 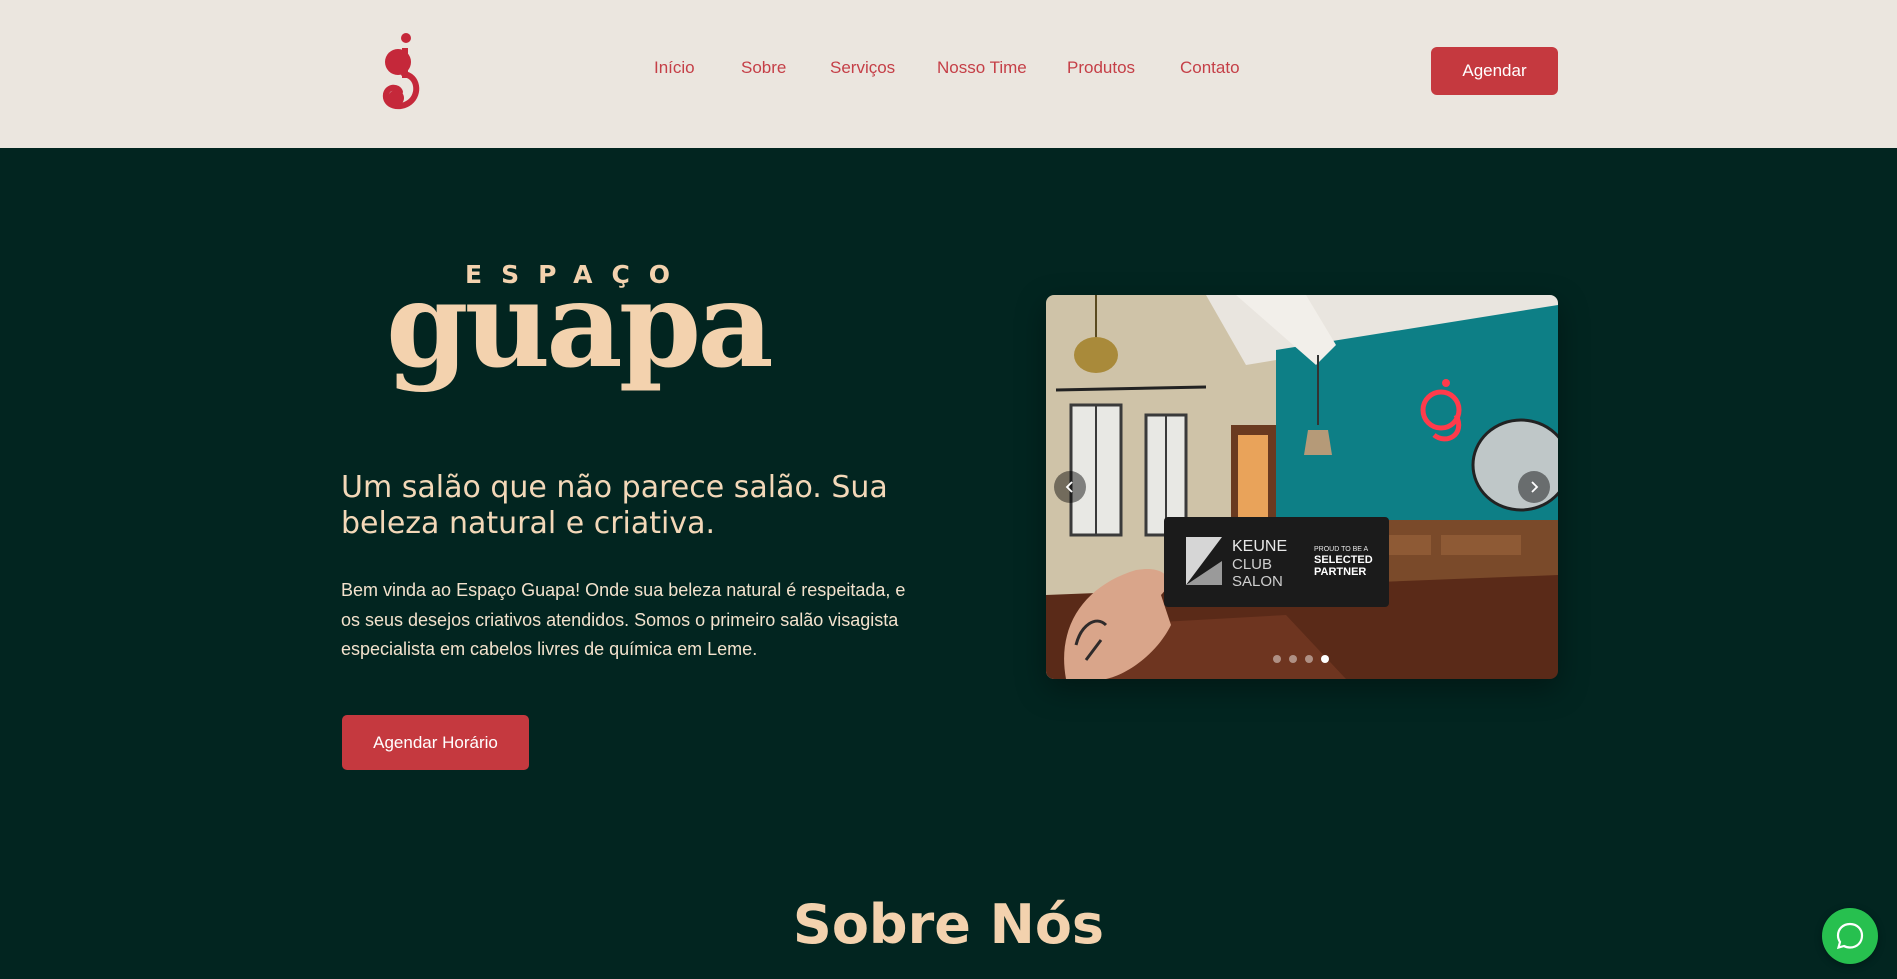 What do you see at coordinates (1257, 581) in the screenshot?
I see `card-line2: SALON` at bounding box center [1257, 581].